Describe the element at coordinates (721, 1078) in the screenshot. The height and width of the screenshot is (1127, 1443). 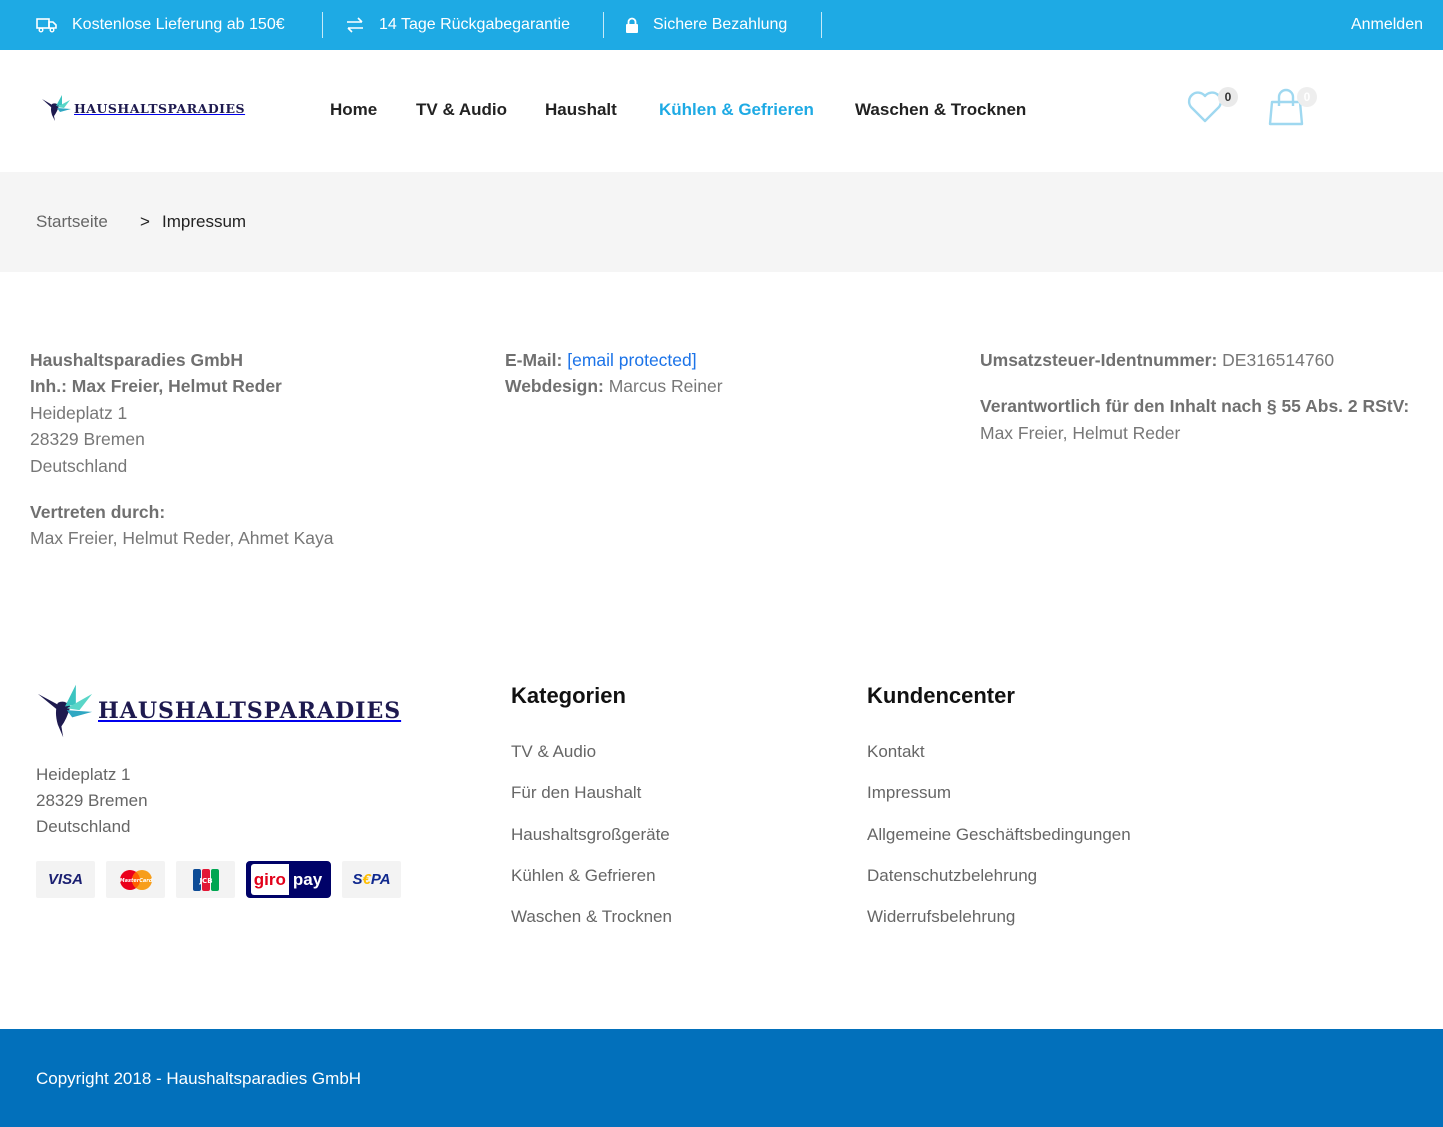
I see `footer-bottom-bar: Copyright 2018 - Haushaltsparadies GmbH` at that location.